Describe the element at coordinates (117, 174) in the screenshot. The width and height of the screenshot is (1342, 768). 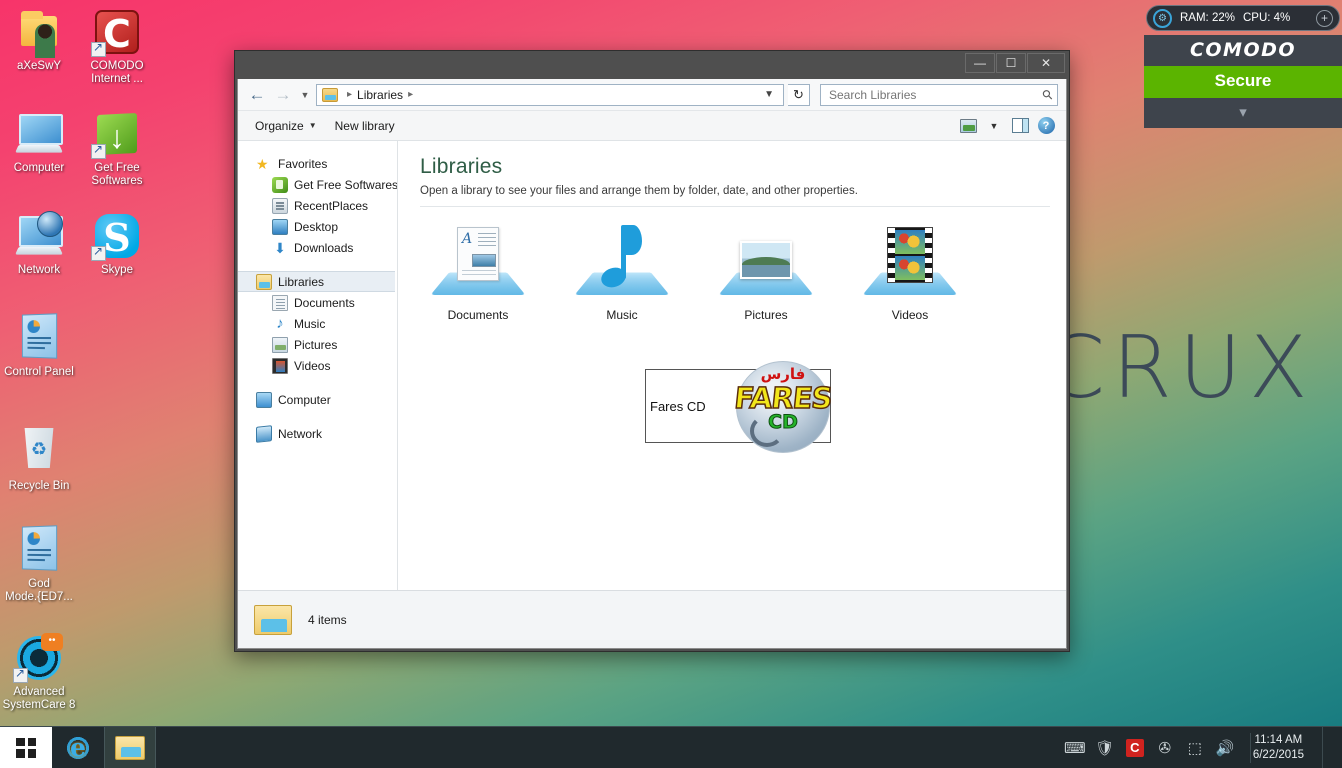
I see `desktop-icon-label: Get Free Softwares` at that location.